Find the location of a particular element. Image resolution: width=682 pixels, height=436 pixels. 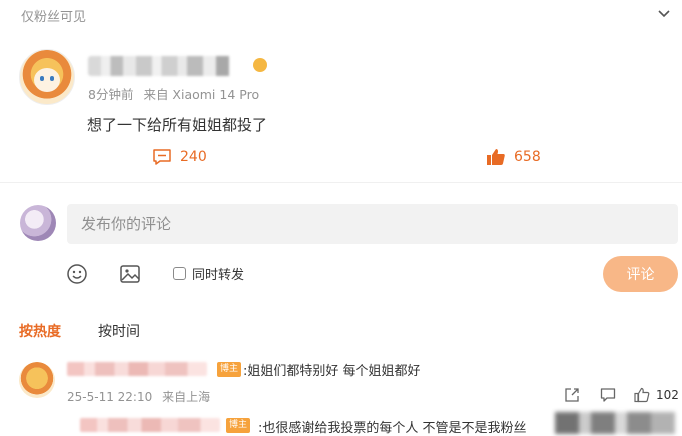

like-button: 658 is located at coordinates (513, 157).